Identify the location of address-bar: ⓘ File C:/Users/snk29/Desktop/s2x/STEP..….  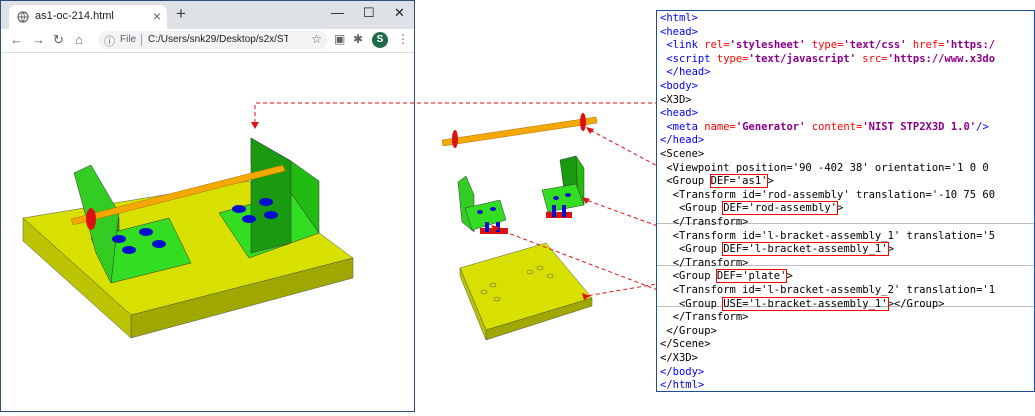
(213, 40).